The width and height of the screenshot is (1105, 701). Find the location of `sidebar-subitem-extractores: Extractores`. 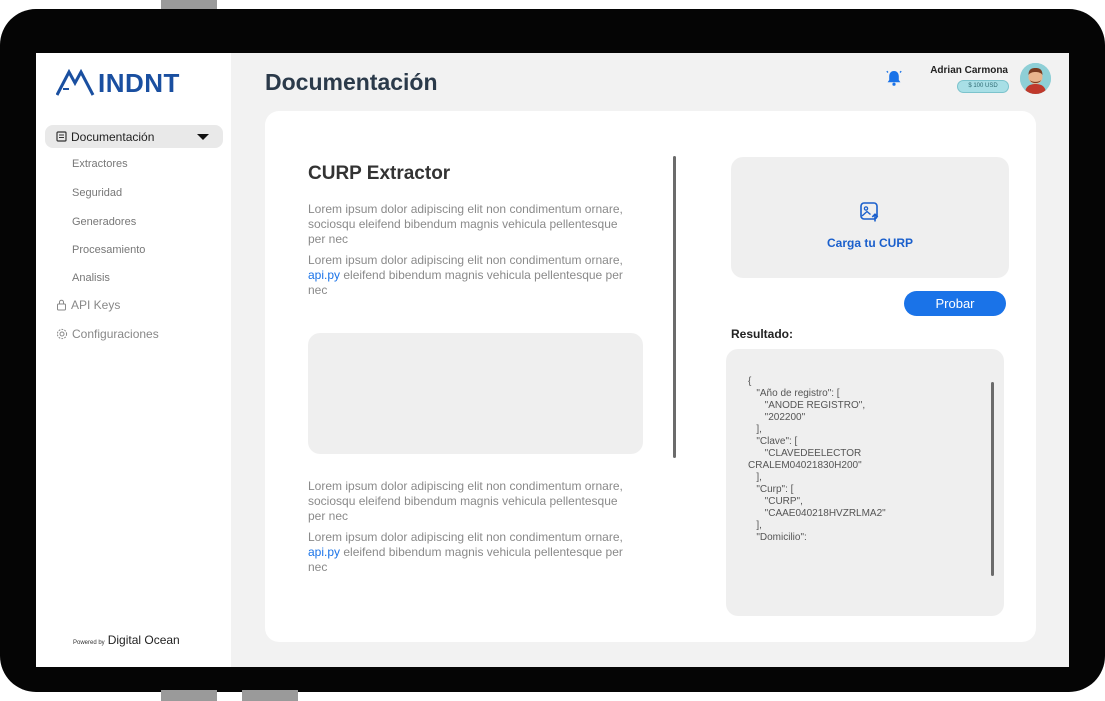

sidebar-subitem-extractores: Extractores is located at coordinates (100, 164).